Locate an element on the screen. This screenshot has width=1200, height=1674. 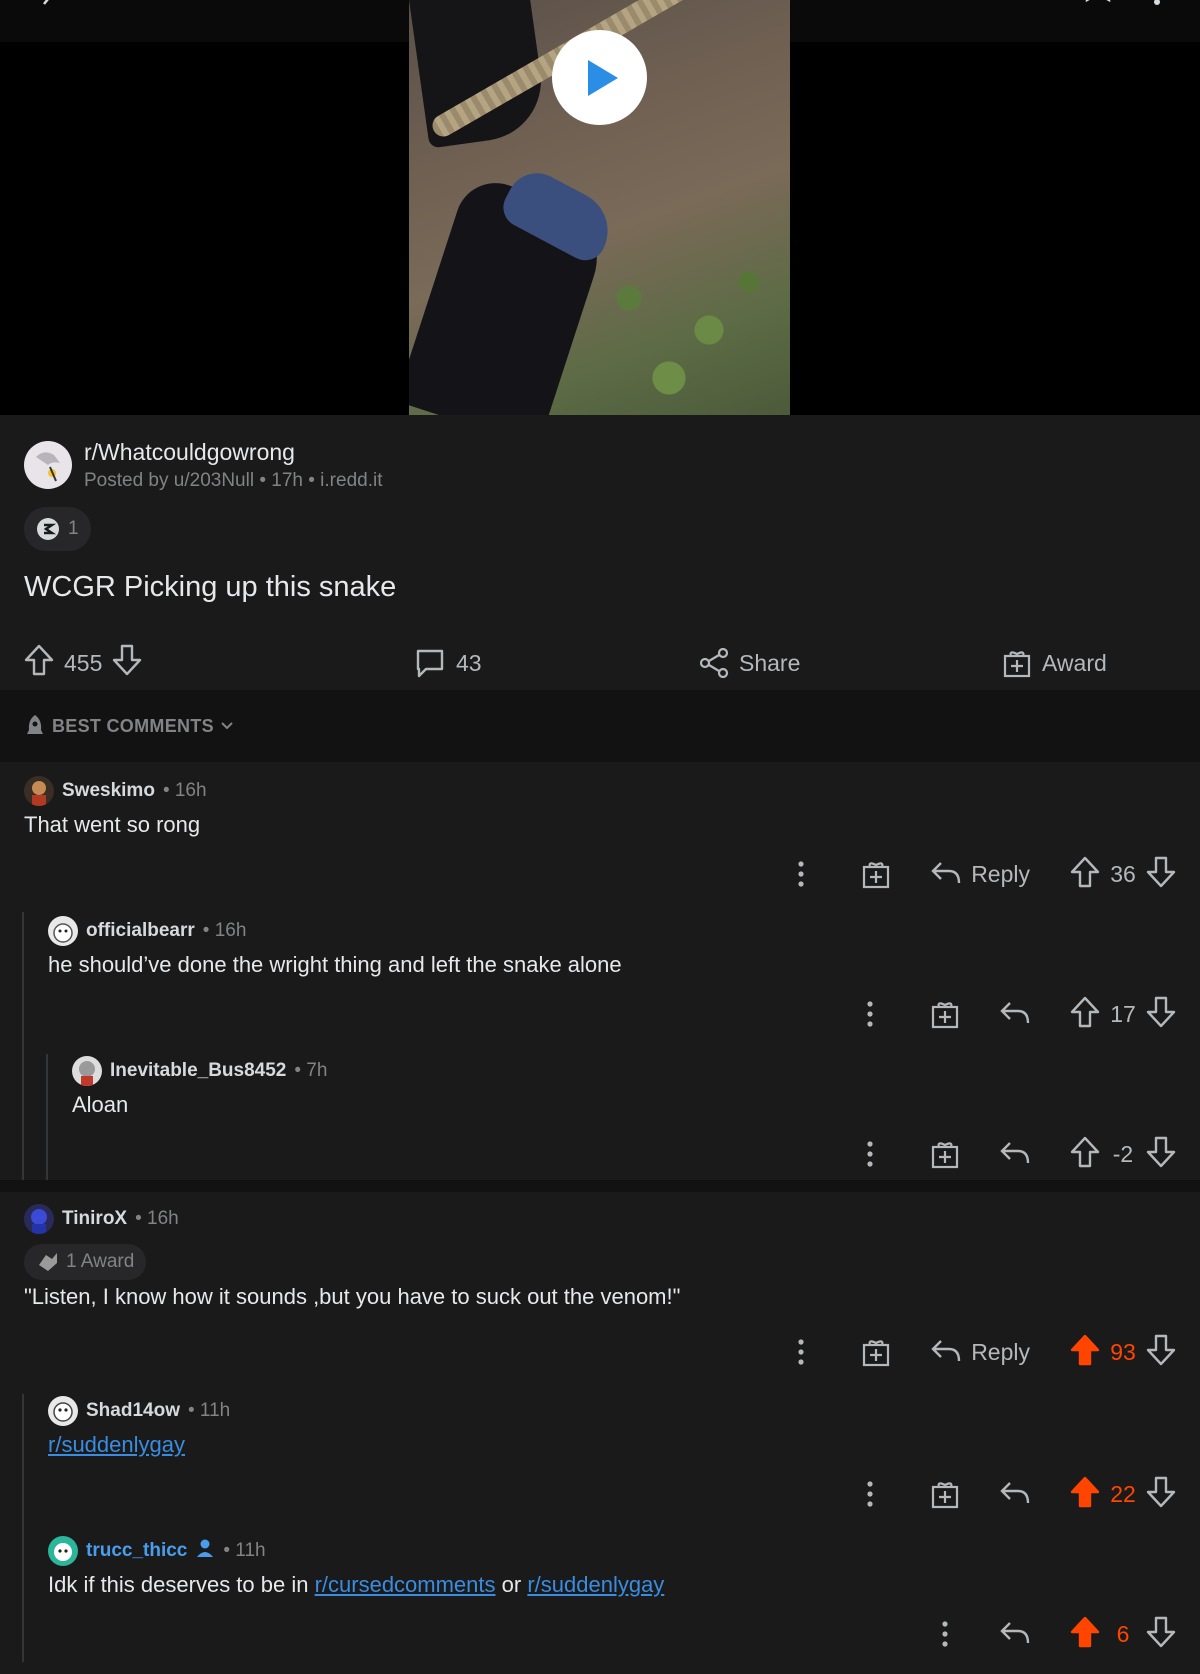
post-award-chip: 1 is located at coordinates (57, 529).